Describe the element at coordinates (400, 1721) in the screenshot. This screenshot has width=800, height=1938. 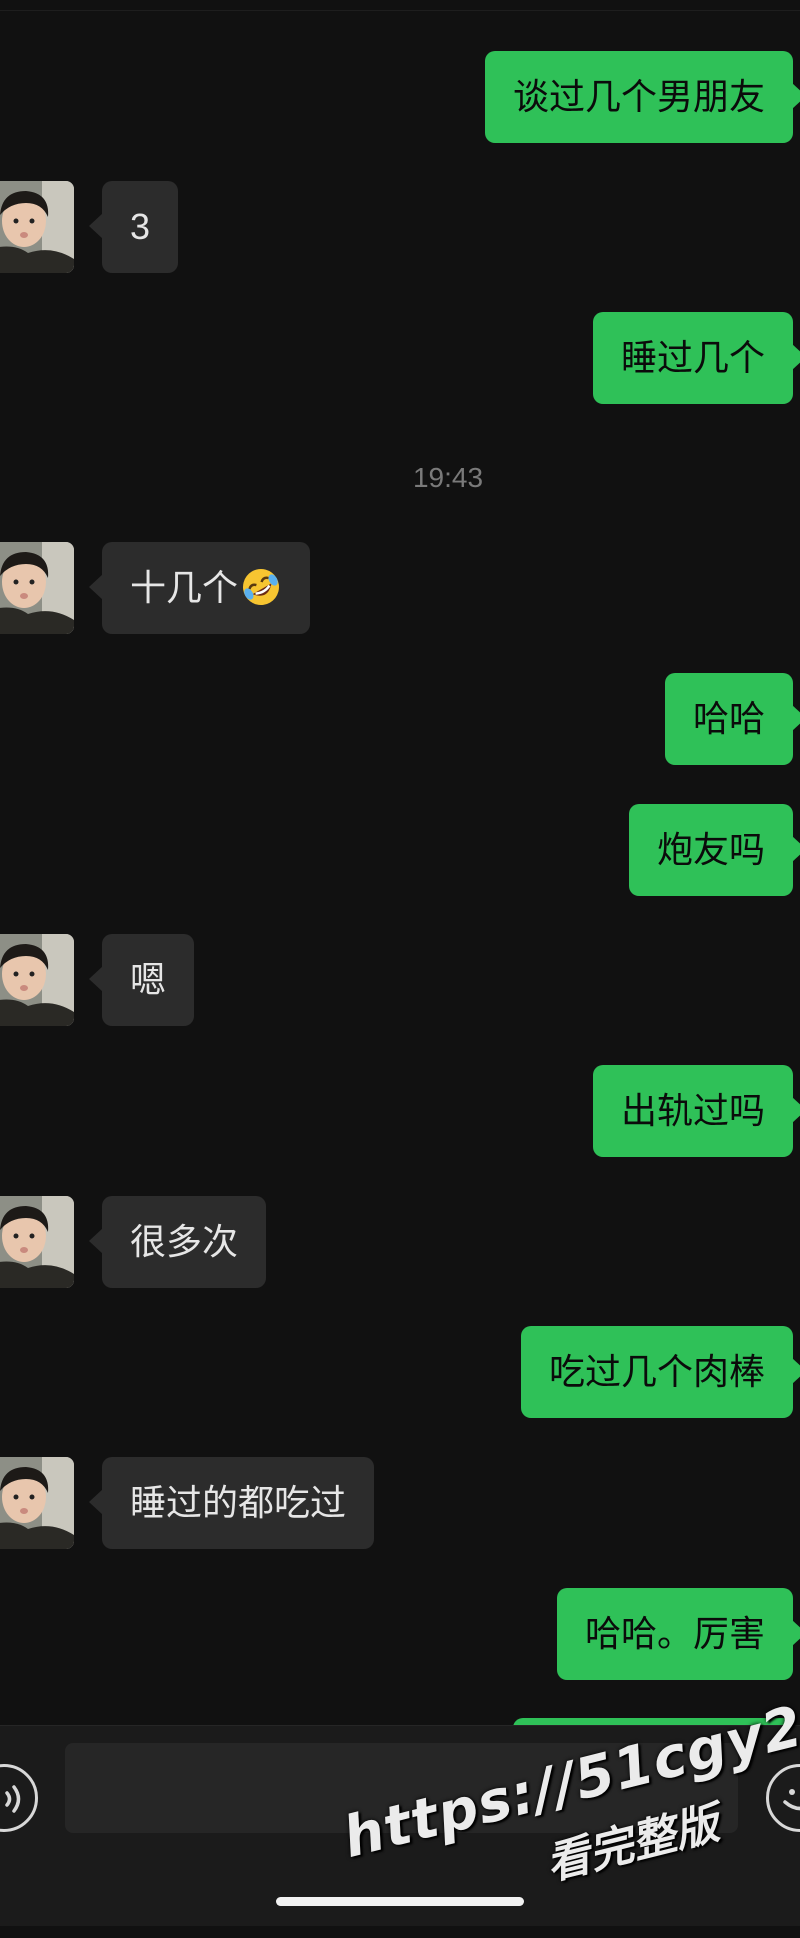
I see `message-row-outgoing` at that location.